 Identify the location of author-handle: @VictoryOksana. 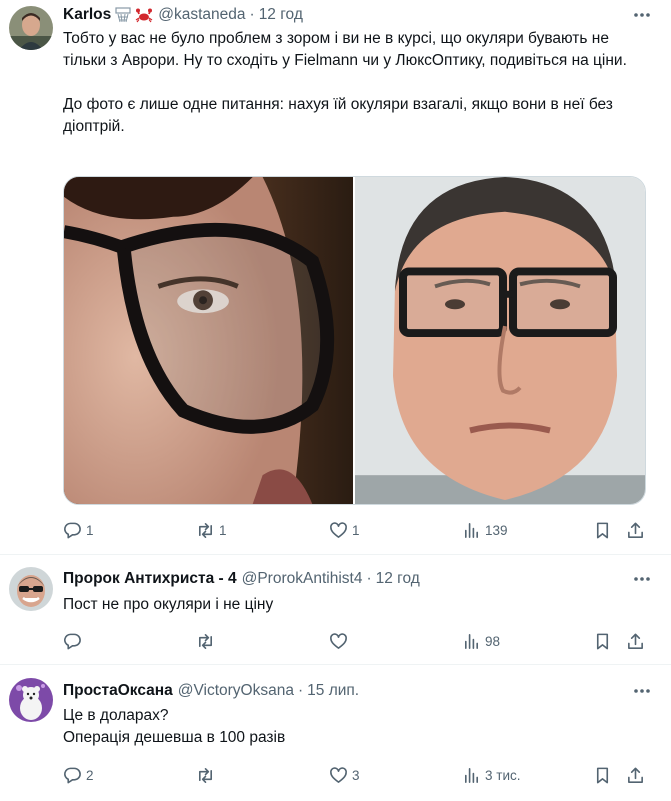
(236, 691).